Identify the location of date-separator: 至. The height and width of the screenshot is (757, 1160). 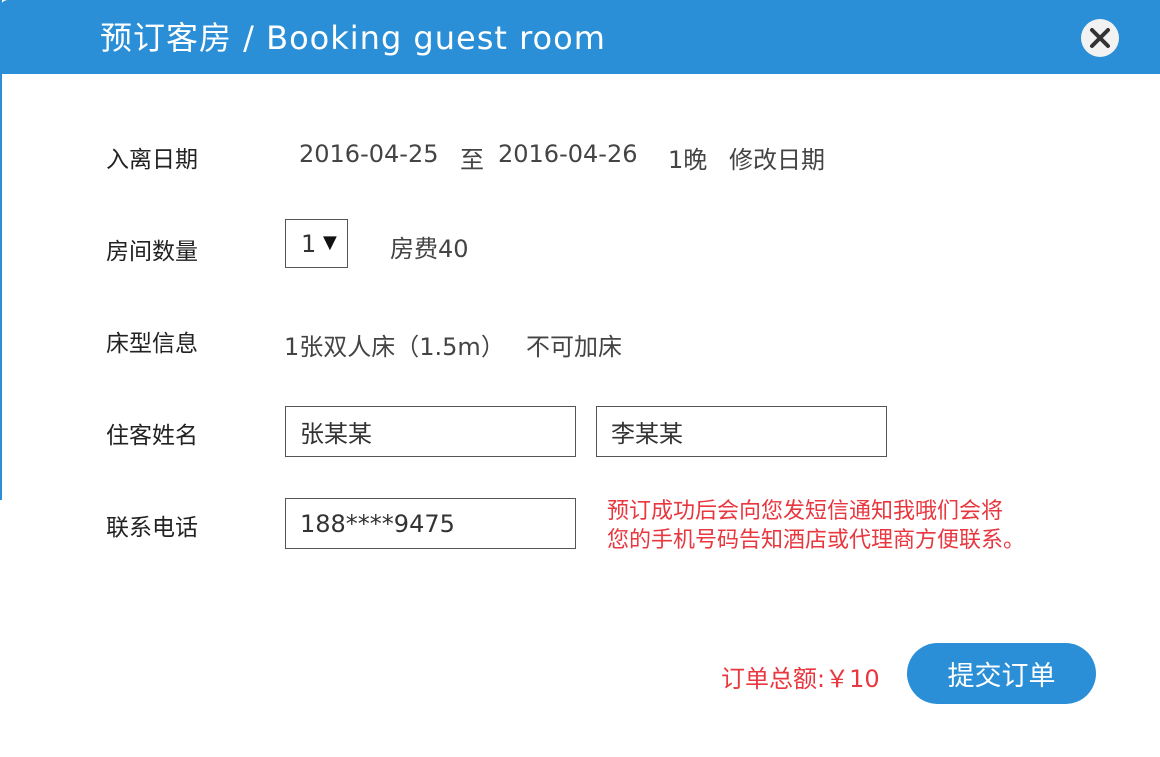
(472, 160).